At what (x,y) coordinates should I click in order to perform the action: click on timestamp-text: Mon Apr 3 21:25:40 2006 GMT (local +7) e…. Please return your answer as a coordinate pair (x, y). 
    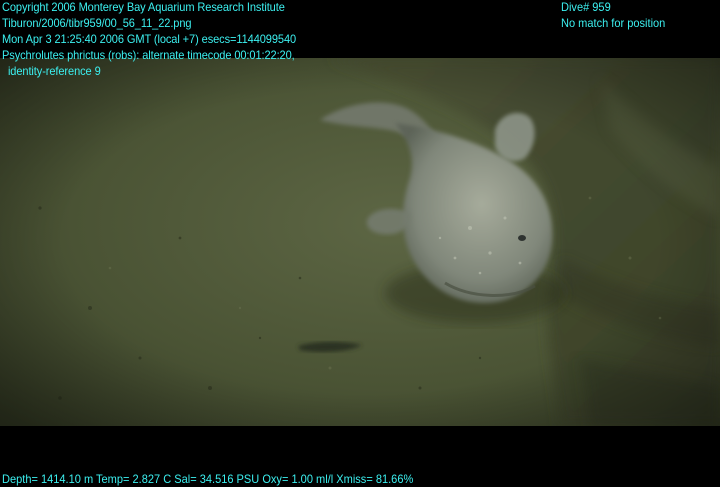
    Looking at the image, I should click on (149, 39).